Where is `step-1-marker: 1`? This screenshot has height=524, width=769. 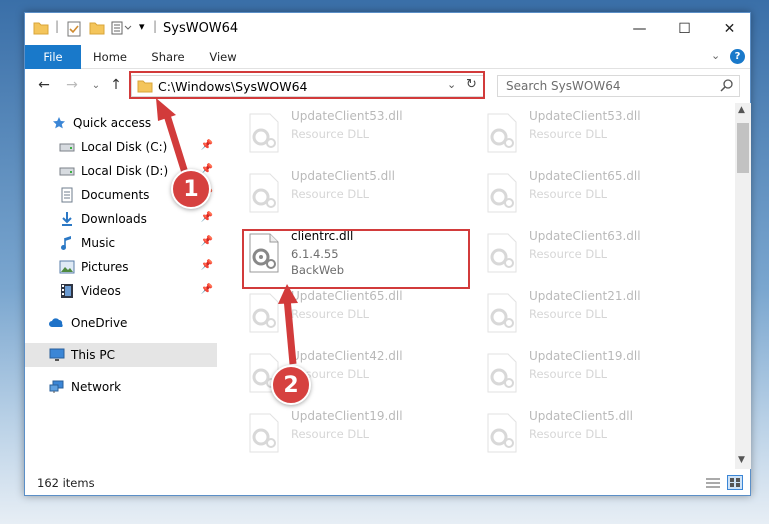
step-1-marker: 1 is located at coordinates (191, 189).